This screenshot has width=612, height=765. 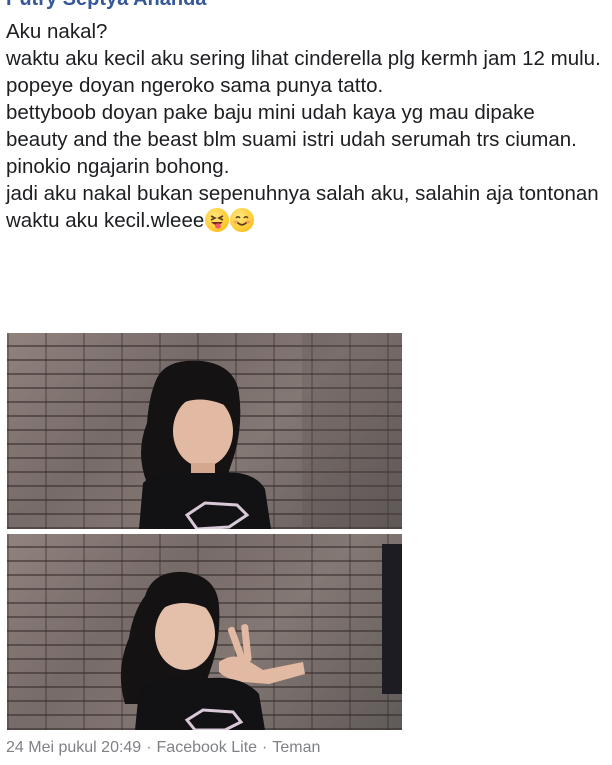 I want to click on post-text-line: pinokio ngajarin bohong., so click(x=118, y=166).